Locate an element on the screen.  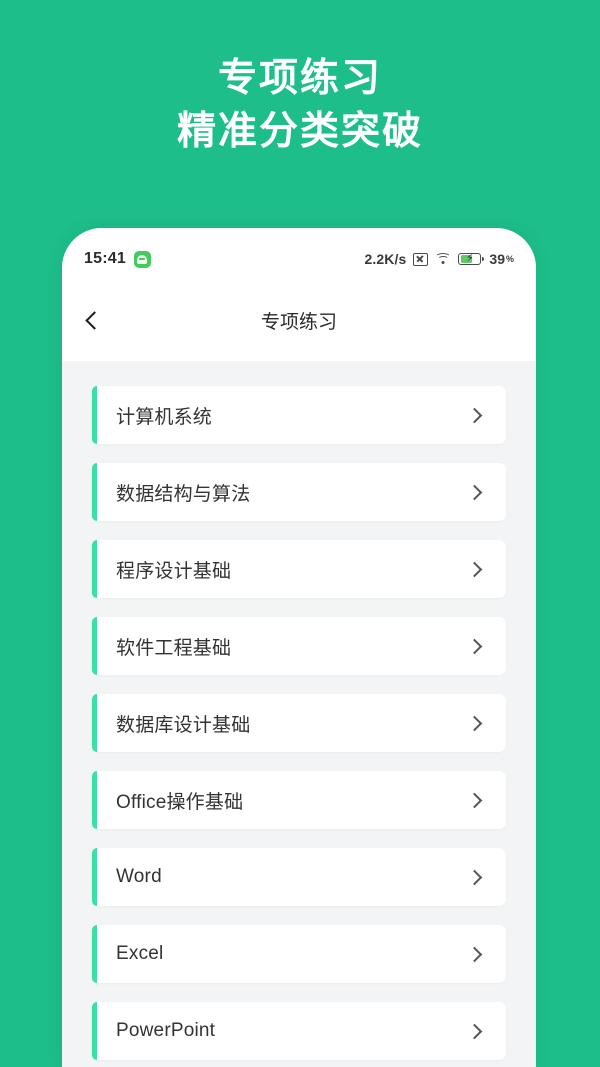
status-bar: 15:41 2.2K/s ⚡ 39% is located at coordinates (299, 254).